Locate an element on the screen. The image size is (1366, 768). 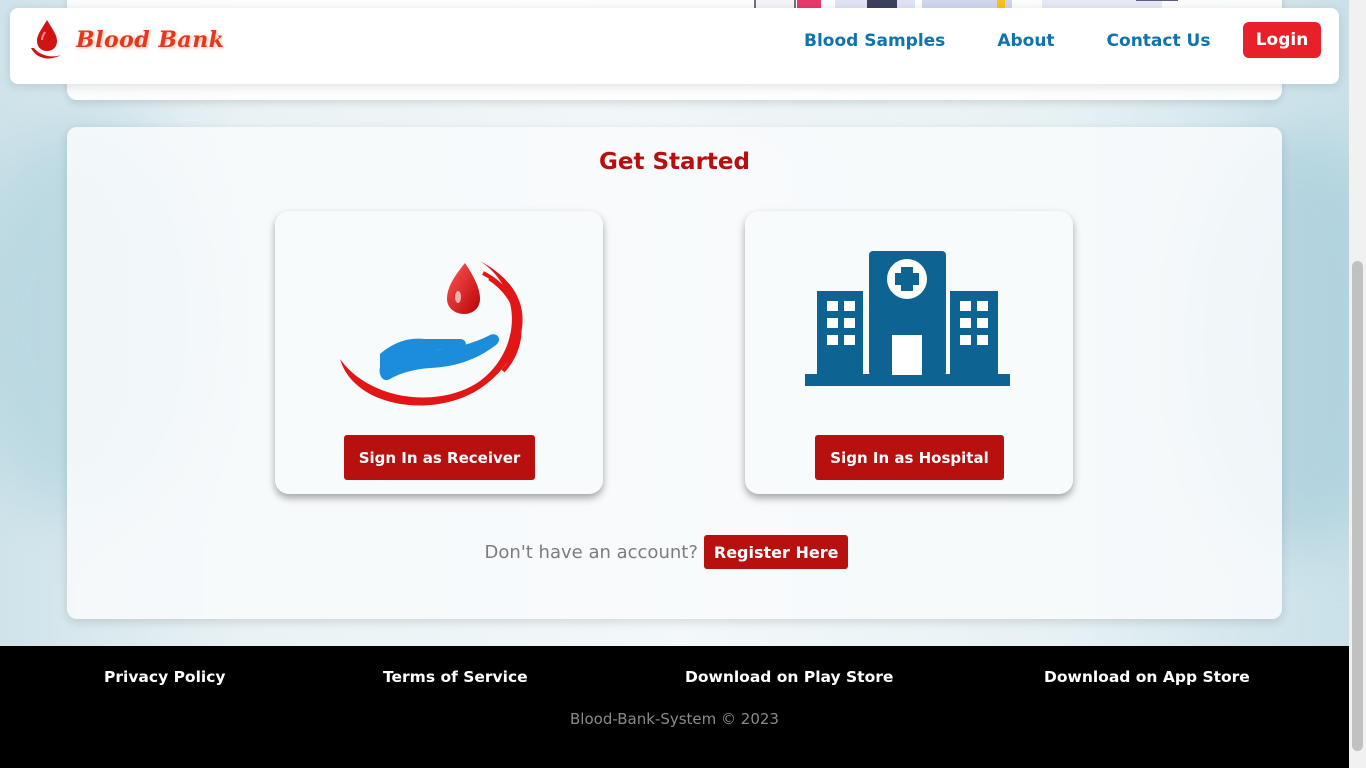
nav-link-blood-samples: Blood Samples is located at coordinates (874, 41).